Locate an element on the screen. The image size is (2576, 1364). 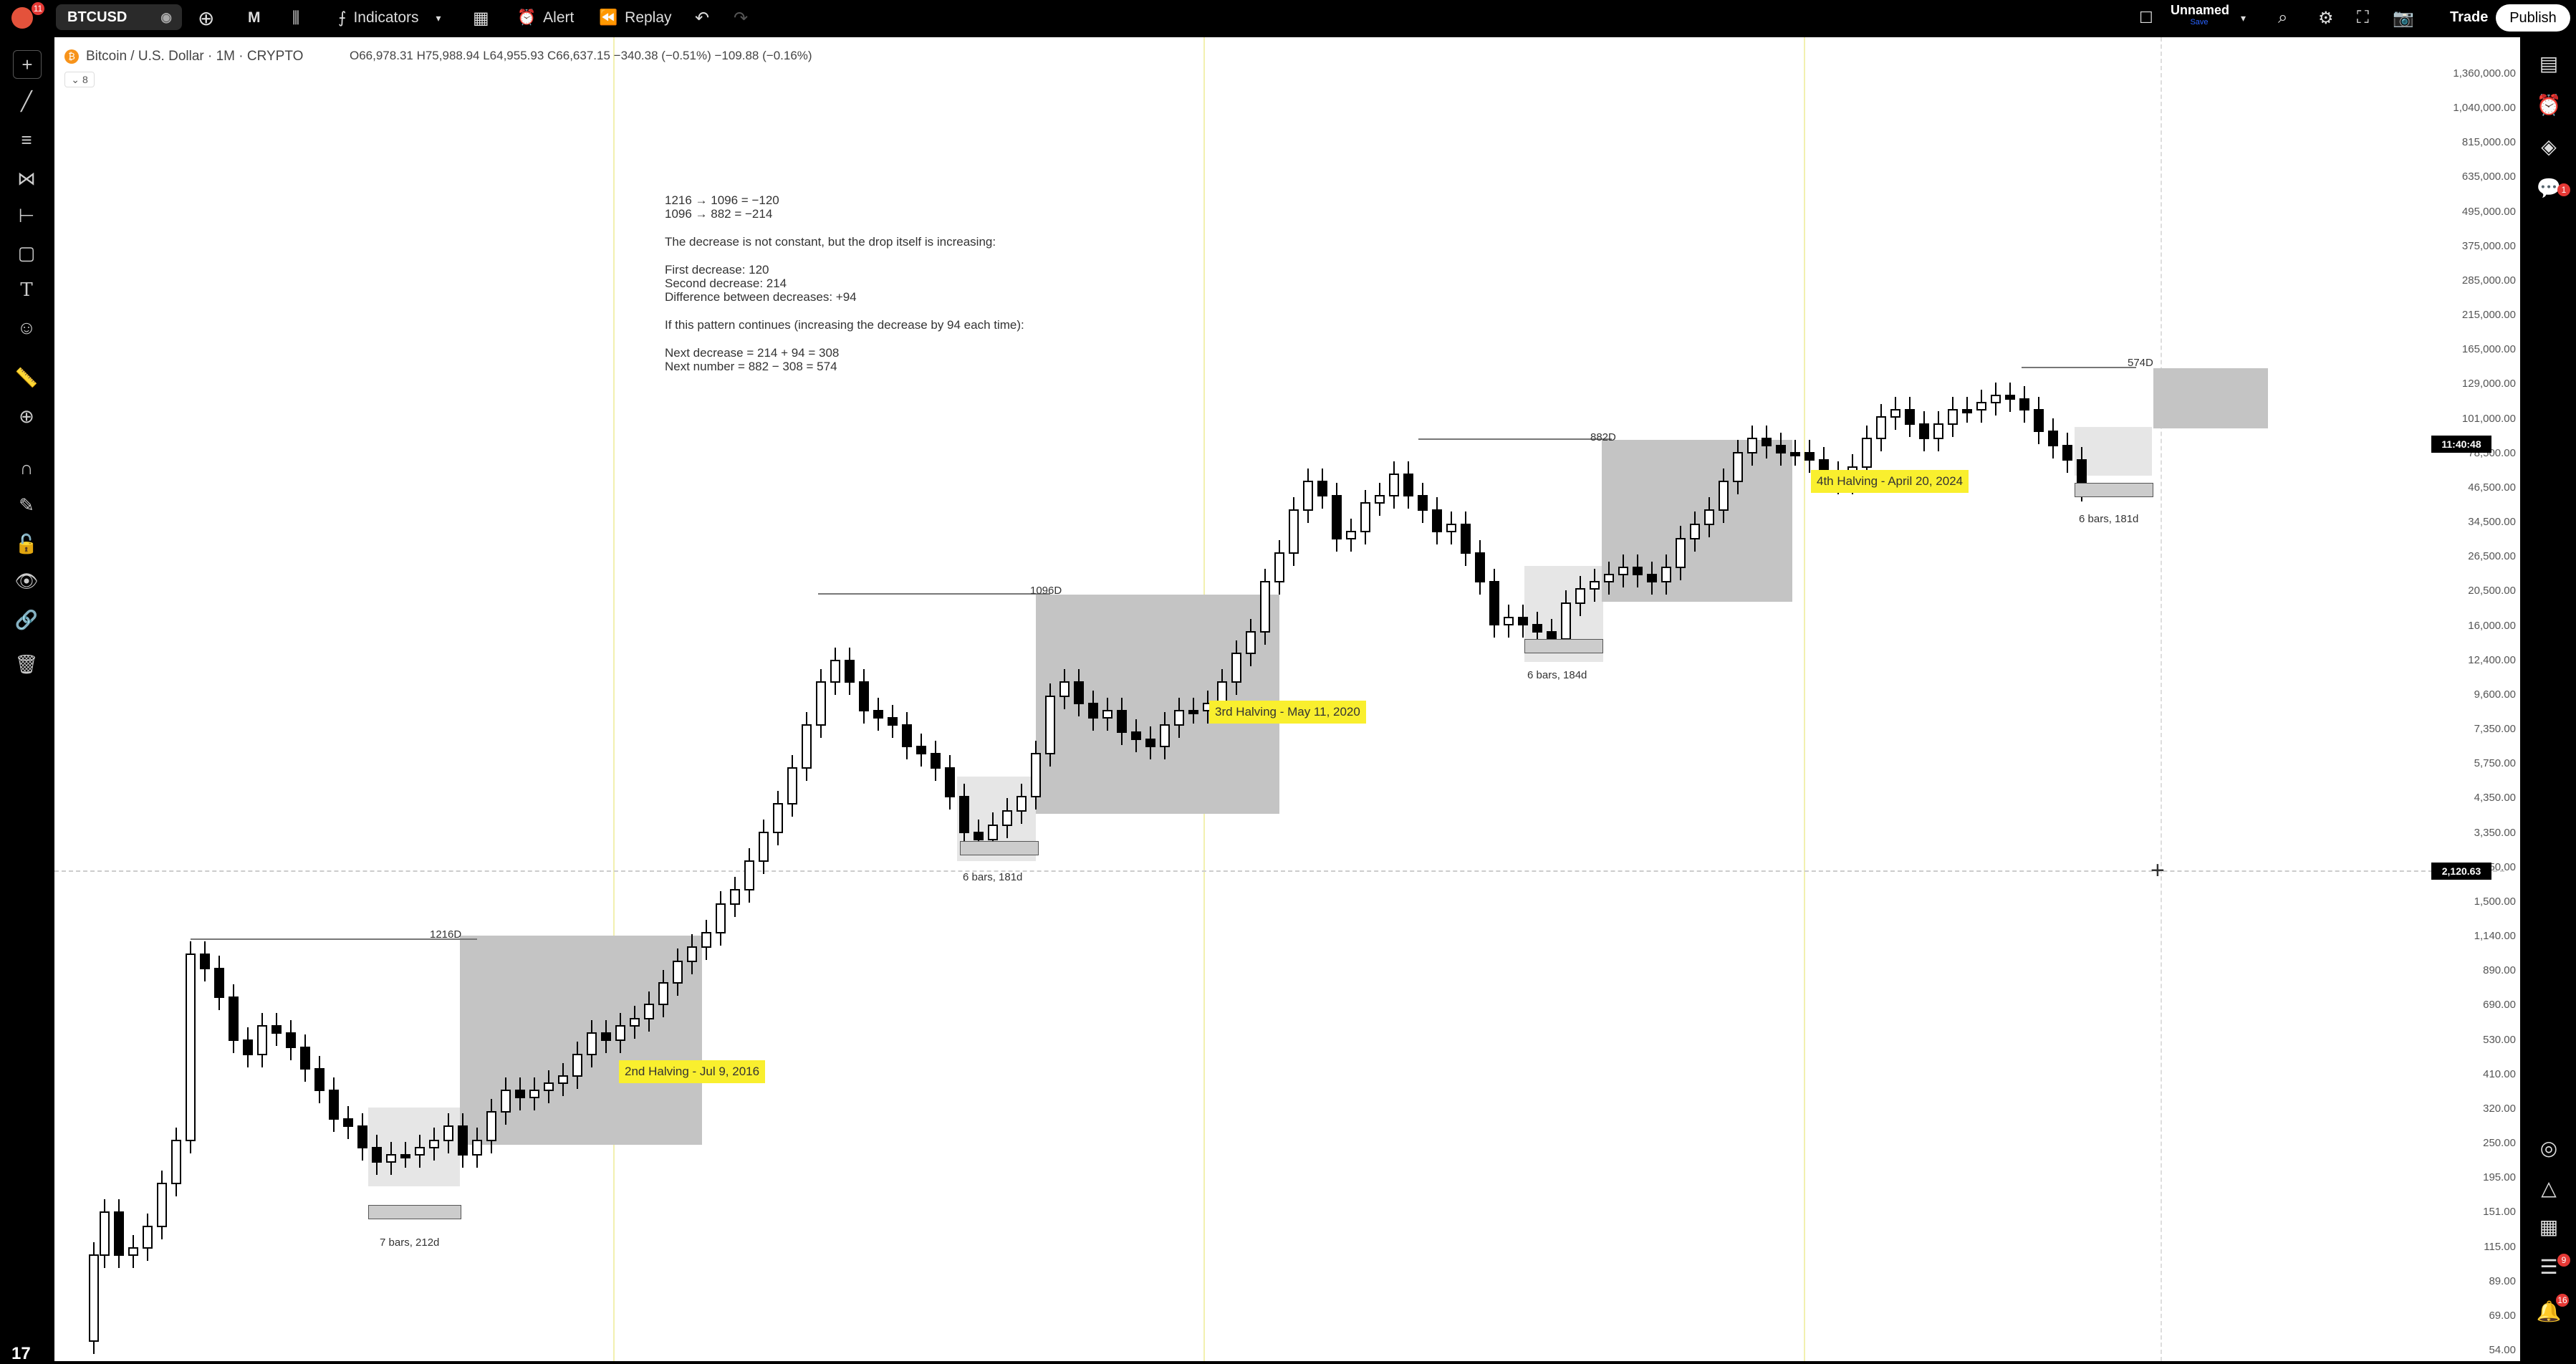
note-line is located at coordinates (844, 311).